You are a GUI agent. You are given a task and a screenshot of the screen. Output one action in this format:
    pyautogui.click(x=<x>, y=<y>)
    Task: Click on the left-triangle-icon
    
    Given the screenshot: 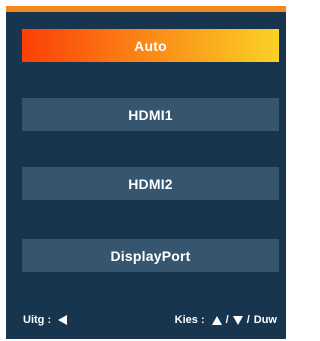 What is the action you would take?
    pyautogui.click(x=63, y=320)
    